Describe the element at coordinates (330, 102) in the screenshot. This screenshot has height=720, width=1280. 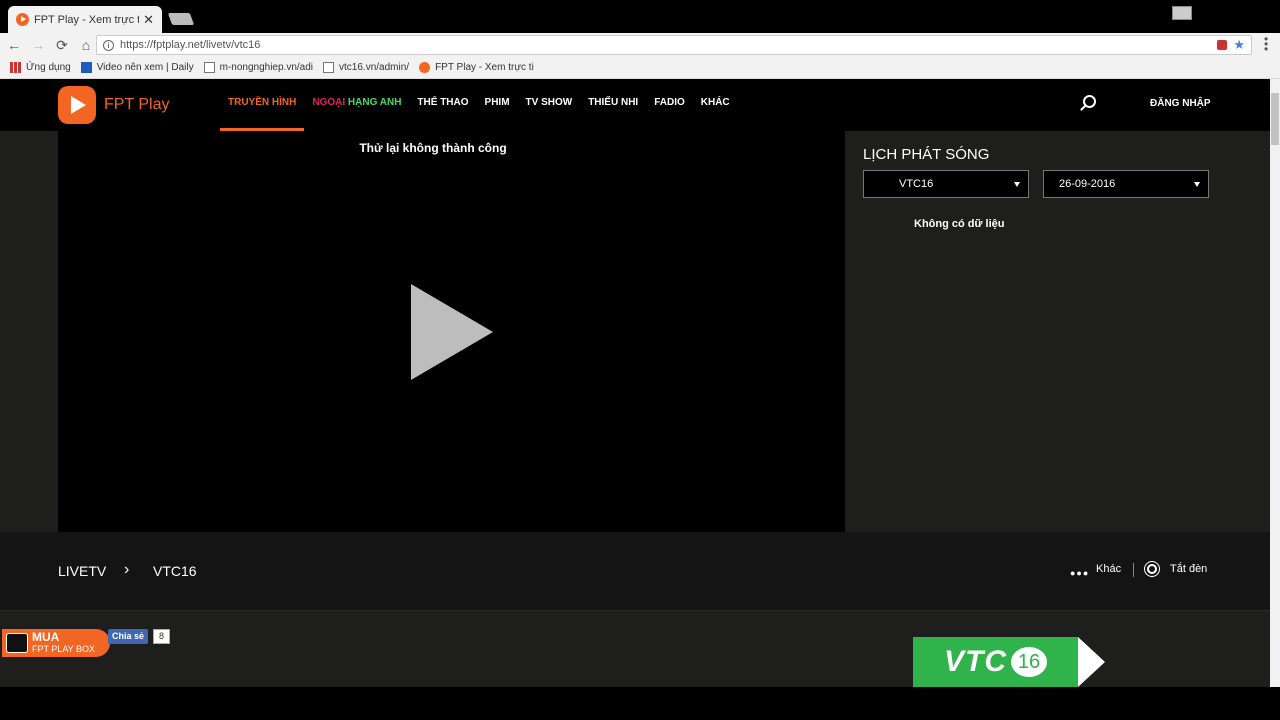
I see `nav-label-part1: NGOẠI` at that location.